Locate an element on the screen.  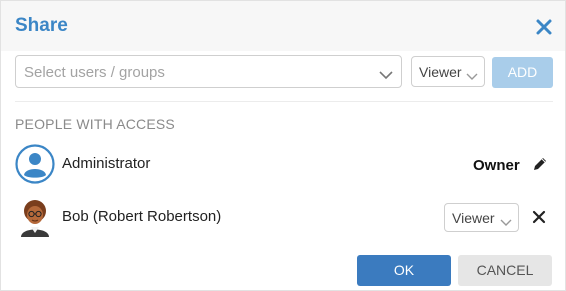
cancel-button: CANCEL is located at coordinates (505, 270).